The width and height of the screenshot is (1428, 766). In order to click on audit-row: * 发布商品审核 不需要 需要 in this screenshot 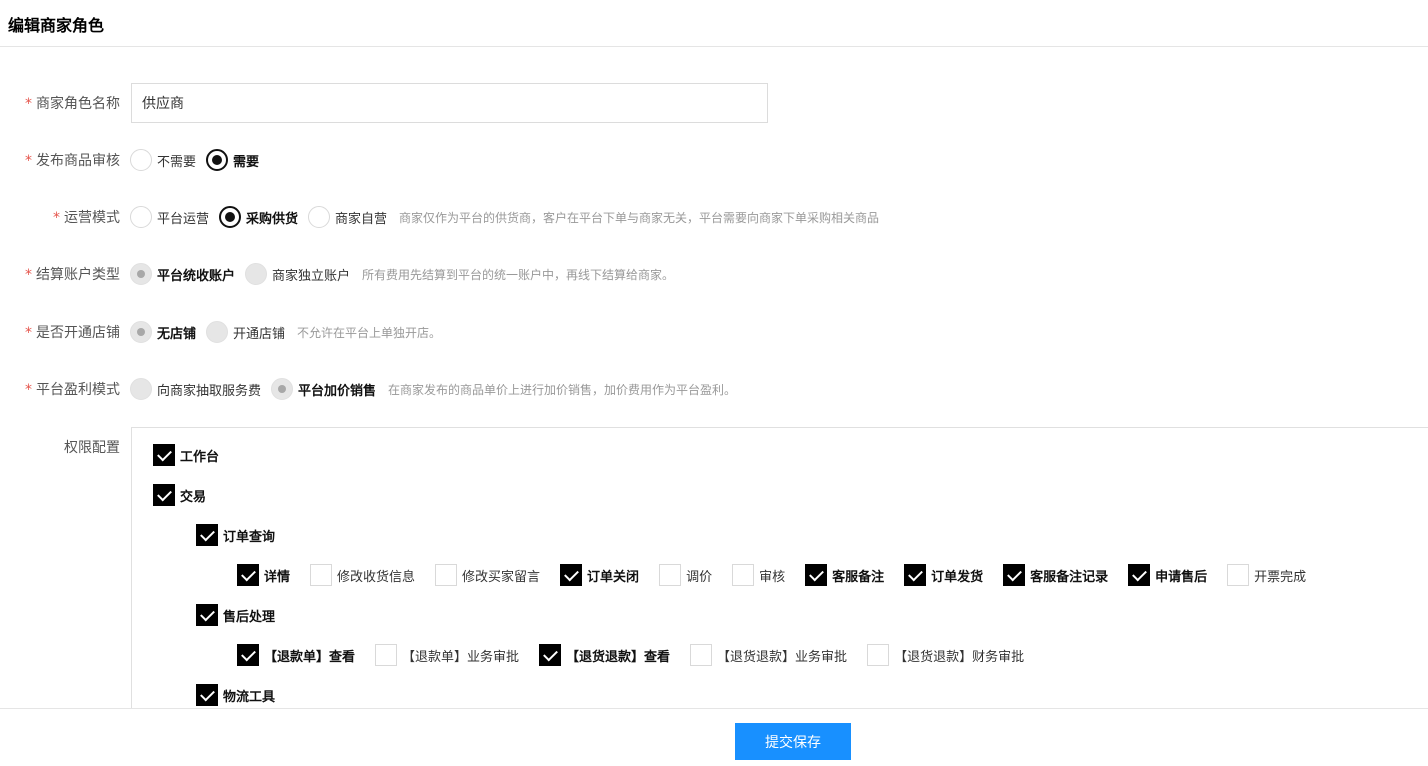, I will do `click(714, 160)`.